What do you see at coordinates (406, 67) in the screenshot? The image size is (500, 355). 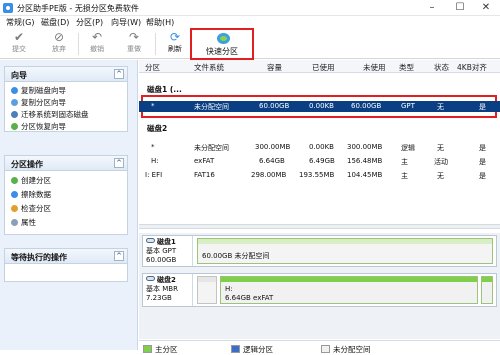 I see `column-type: 类型` at bounding box center [406, 67].